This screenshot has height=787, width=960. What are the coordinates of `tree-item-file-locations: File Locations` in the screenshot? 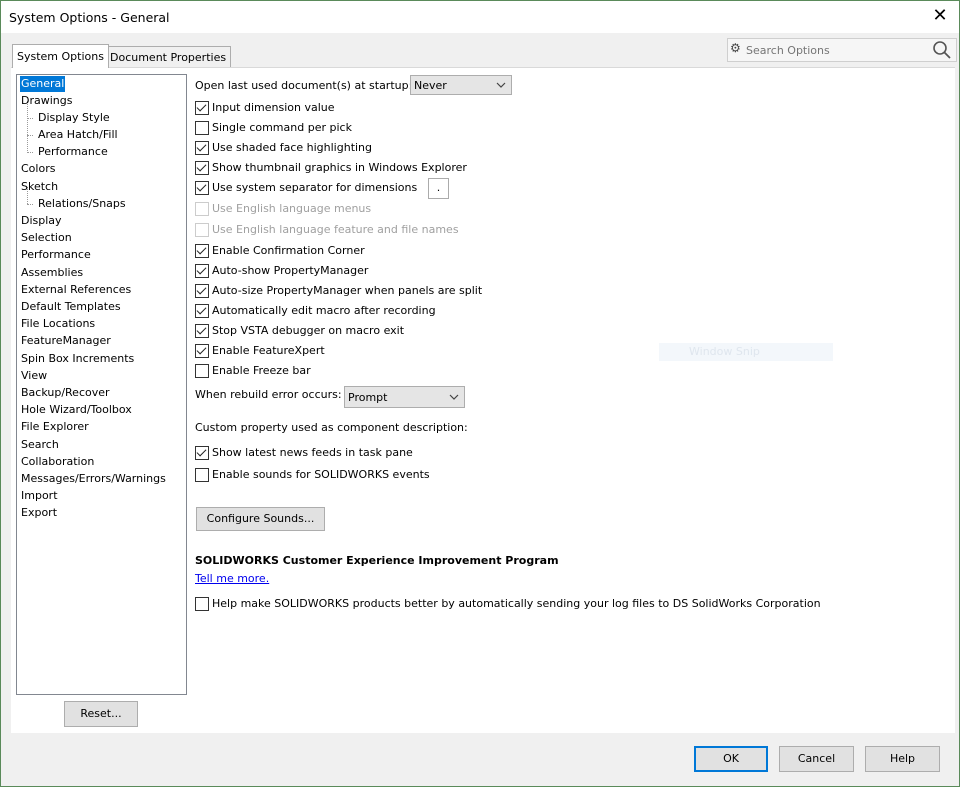 It's located at (58, 324).